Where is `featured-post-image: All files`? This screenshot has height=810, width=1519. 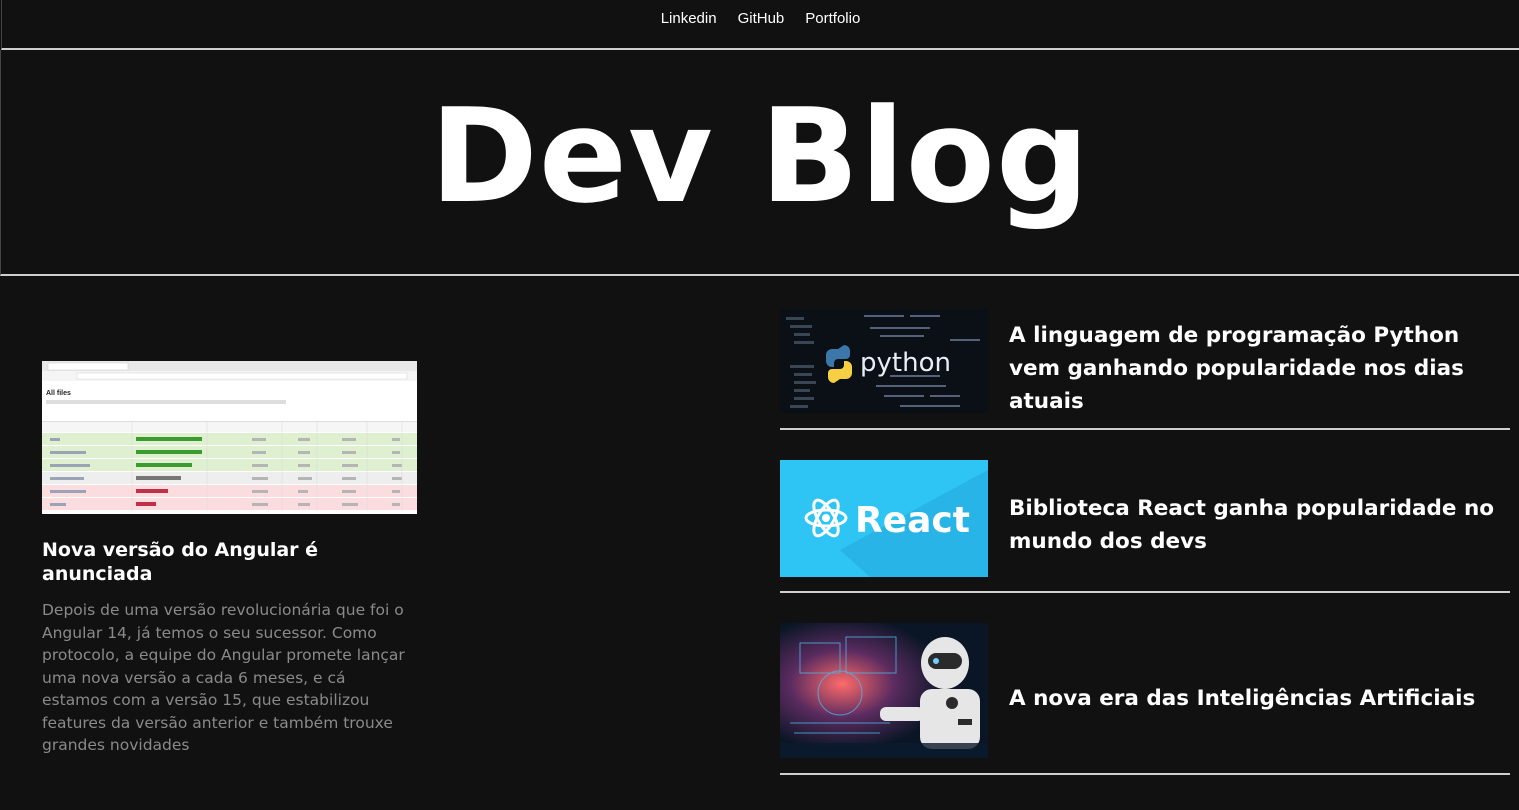
featured-post-image: All files is located at coordinates (229, 437).